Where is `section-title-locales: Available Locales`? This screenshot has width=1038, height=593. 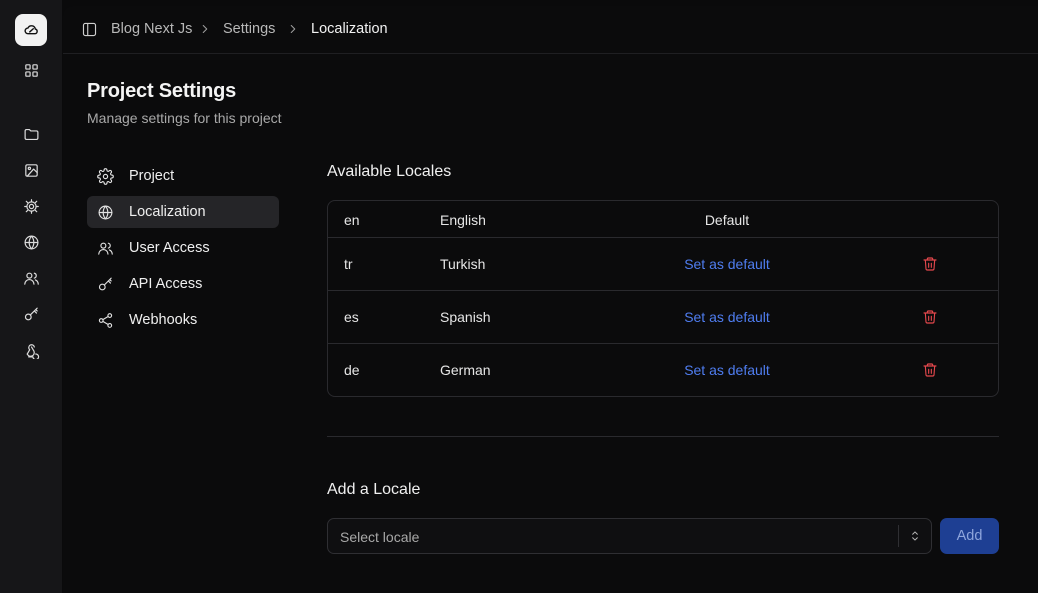 section-title-locales: Available Locales is located at coordinates (389, 171).